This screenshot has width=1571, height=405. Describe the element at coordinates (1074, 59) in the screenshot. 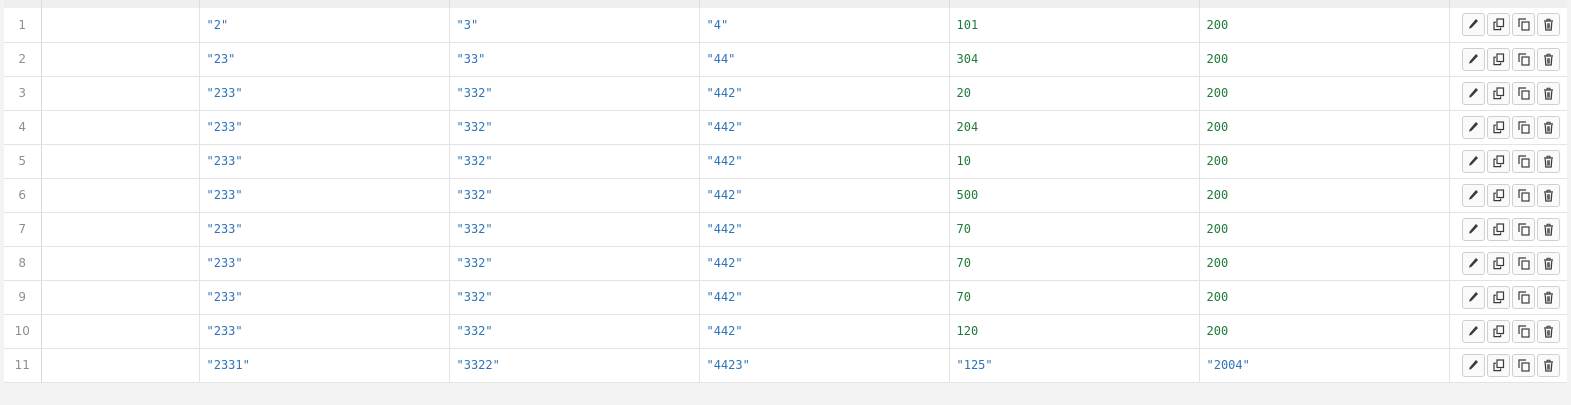

I see `table-cell-c5: 304` at that location.